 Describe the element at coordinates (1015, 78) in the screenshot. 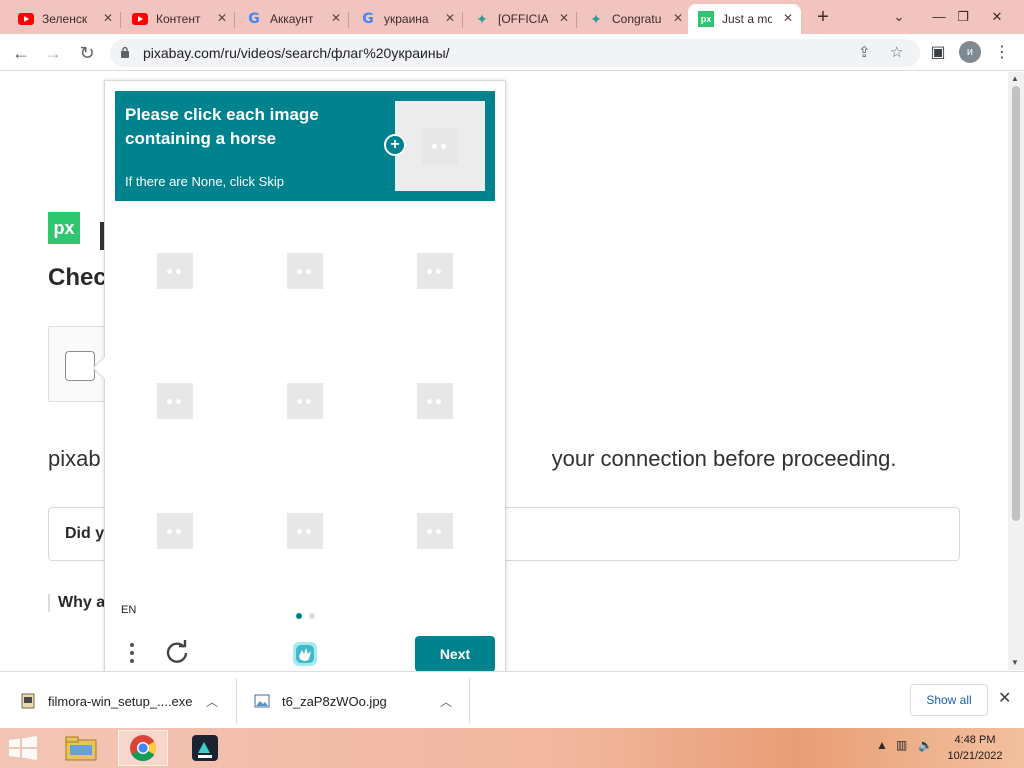

I see `scroll-up-icon: ▲` at that location.